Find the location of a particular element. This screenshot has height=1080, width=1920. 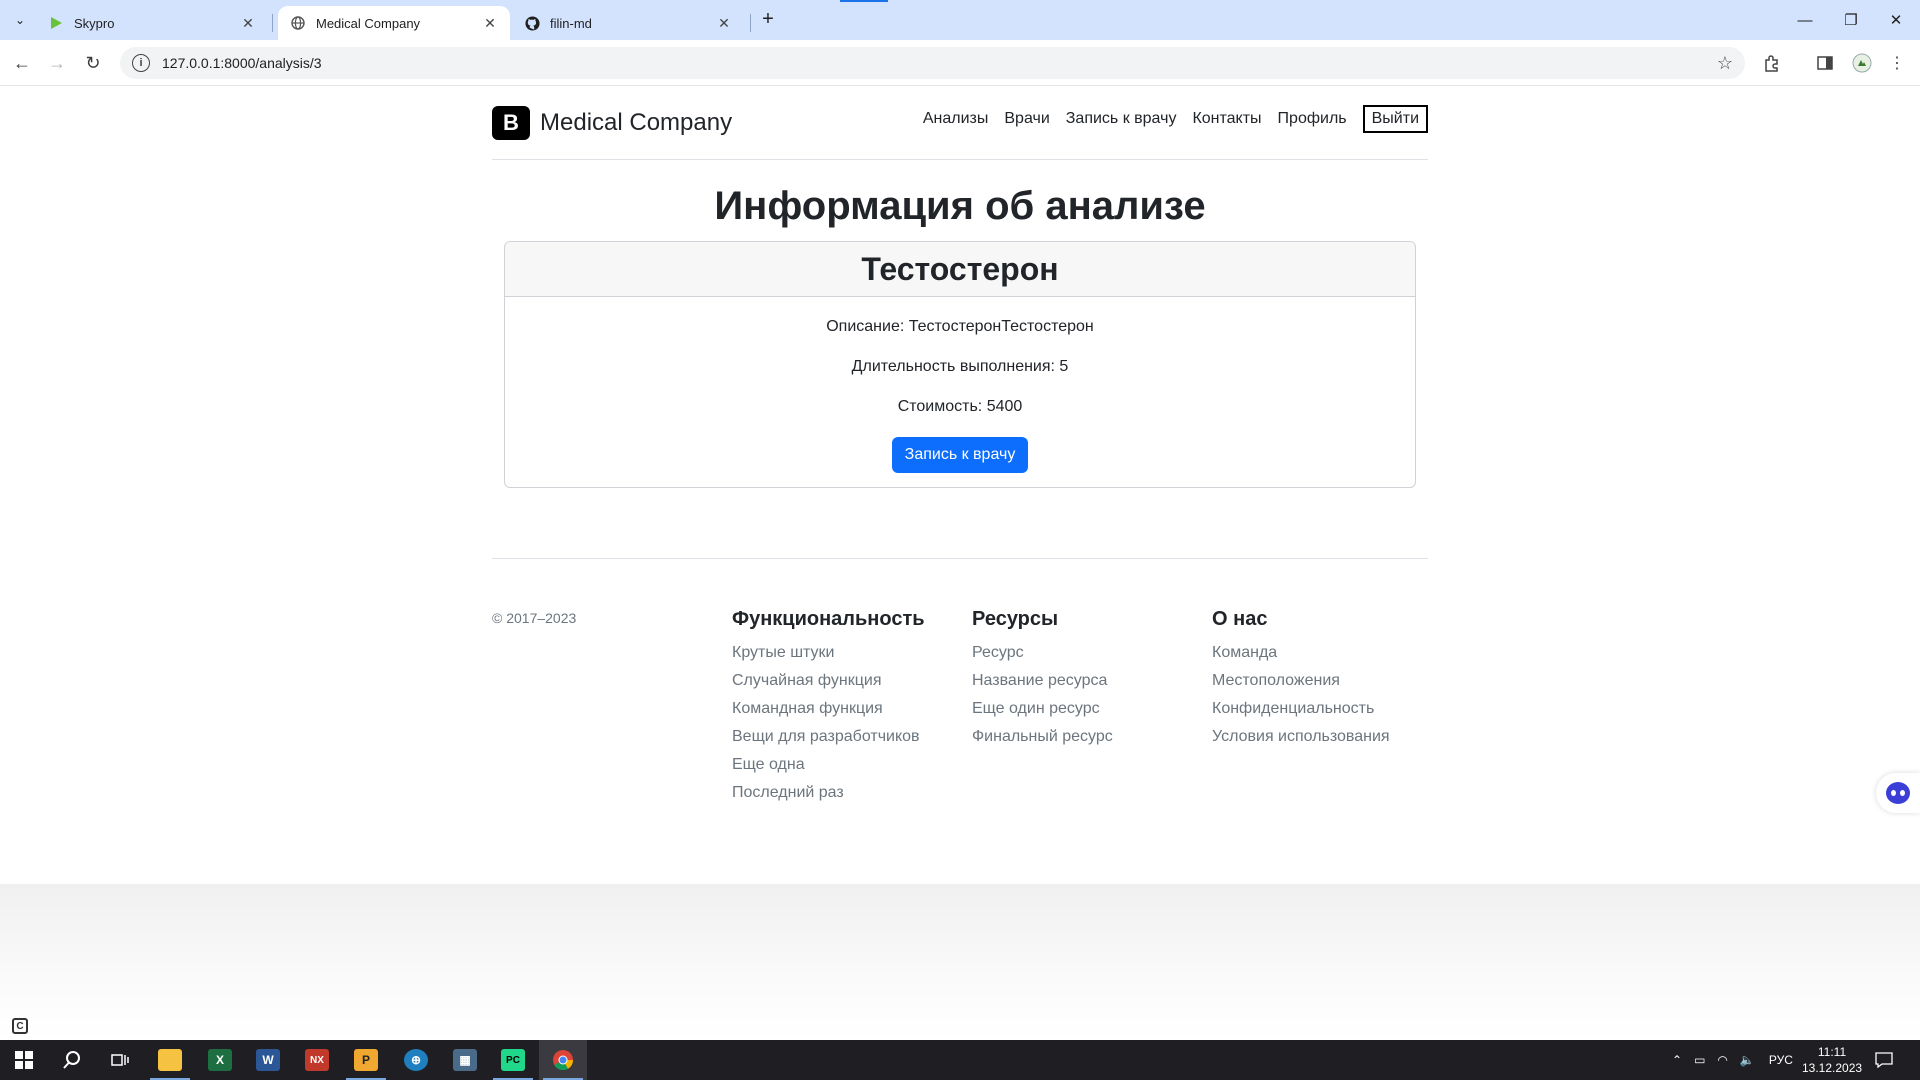

footer-link: Крутые штуки is located at coordinates (828, 653).